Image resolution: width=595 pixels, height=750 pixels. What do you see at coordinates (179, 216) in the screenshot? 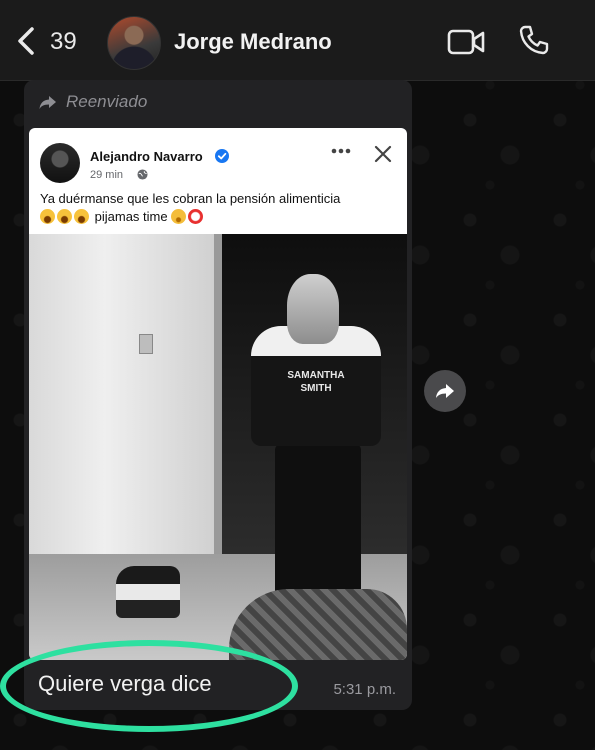
I see `sleeping-emoji-icon` at bounding box center [179, 216].